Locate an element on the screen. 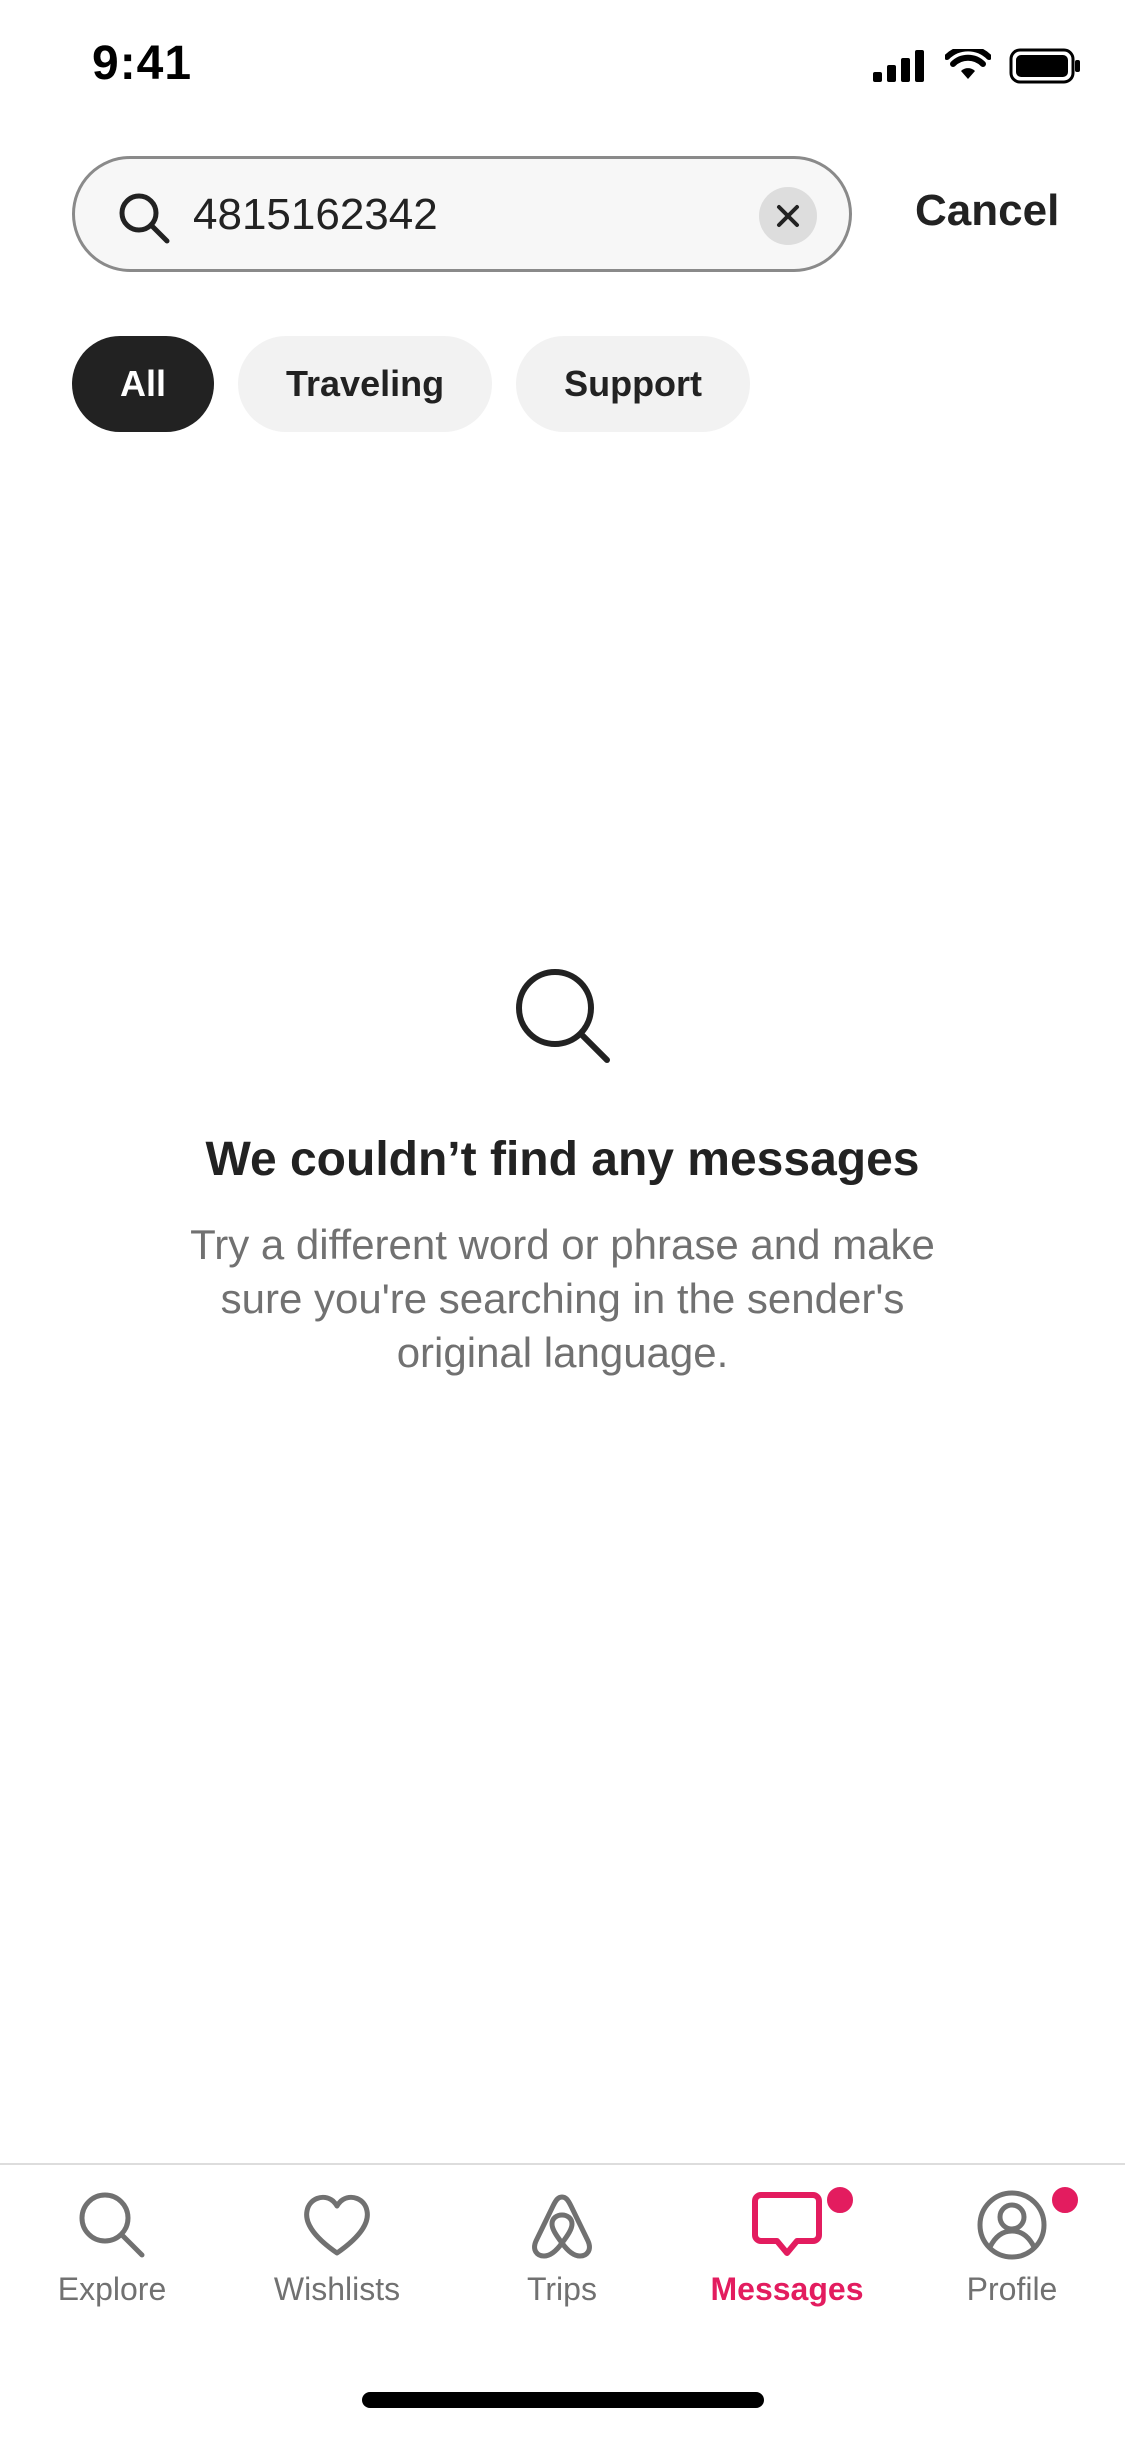 The width and height of the screenshot is (1125, 2438). tab-messages-label: Messages is located at coordinates (787, 2289).